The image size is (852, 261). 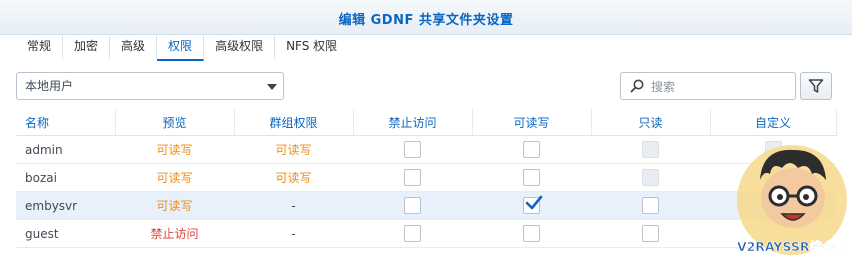 What do you see at coordinates (637, 86) in the screenshot?
I see `search-icon` at bounding box center [637, 86].